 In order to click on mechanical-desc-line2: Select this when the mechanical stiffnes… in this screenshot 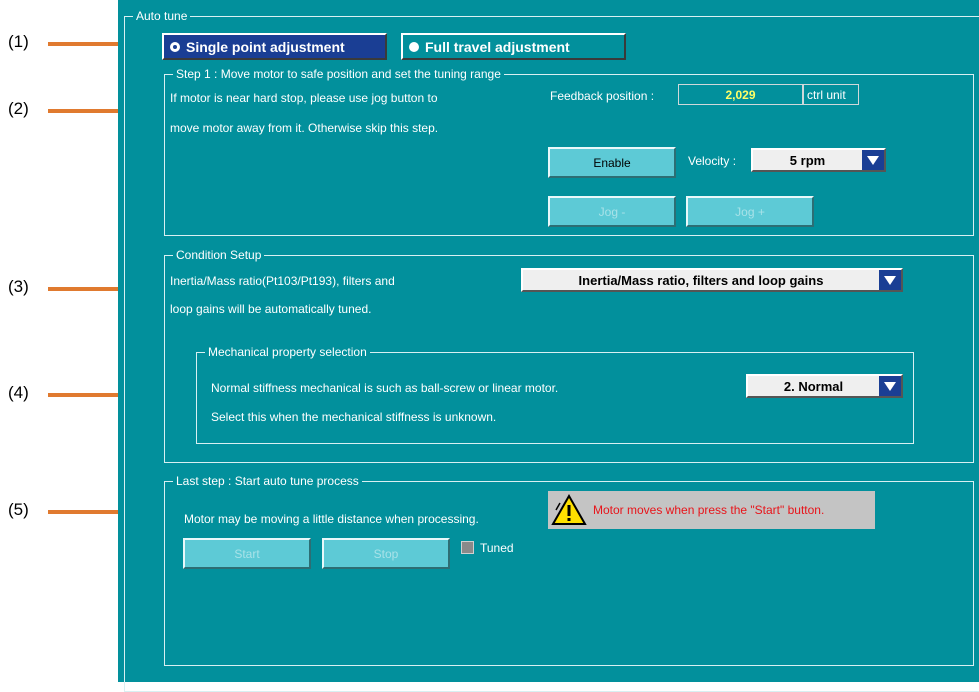, I will do `click(354, 417)`.